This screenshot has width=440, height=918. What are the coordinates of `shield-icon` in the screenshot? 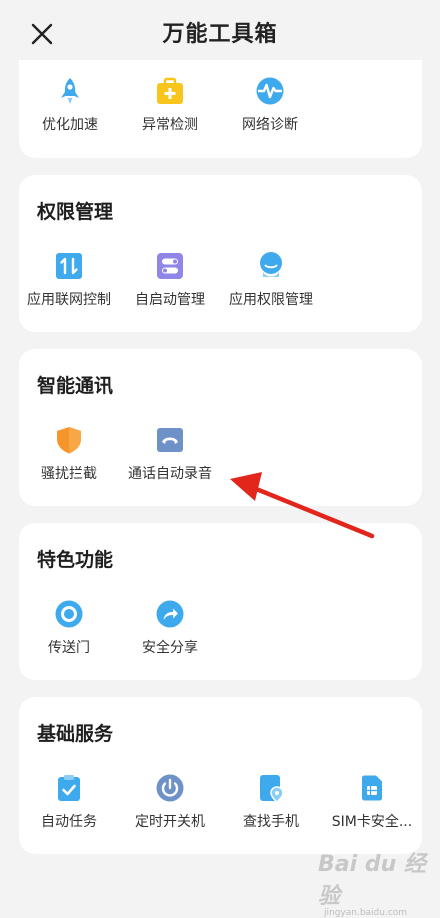 It's located at (69, 440).